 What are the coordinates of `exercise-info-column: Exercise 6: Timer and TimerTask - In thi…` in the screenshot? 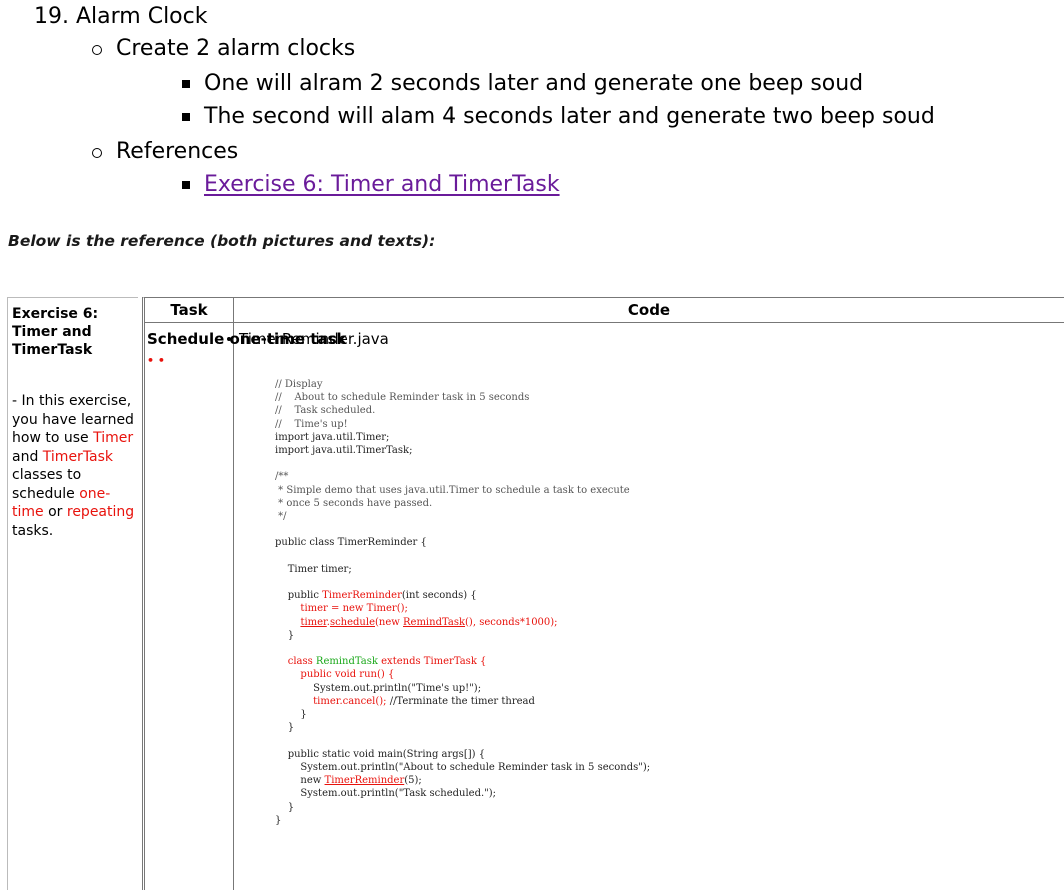 It's located at (72, 593).